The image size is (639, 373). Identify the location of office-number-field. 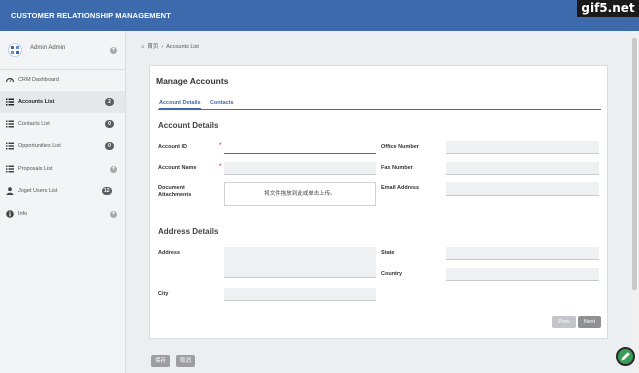
(522, 147).